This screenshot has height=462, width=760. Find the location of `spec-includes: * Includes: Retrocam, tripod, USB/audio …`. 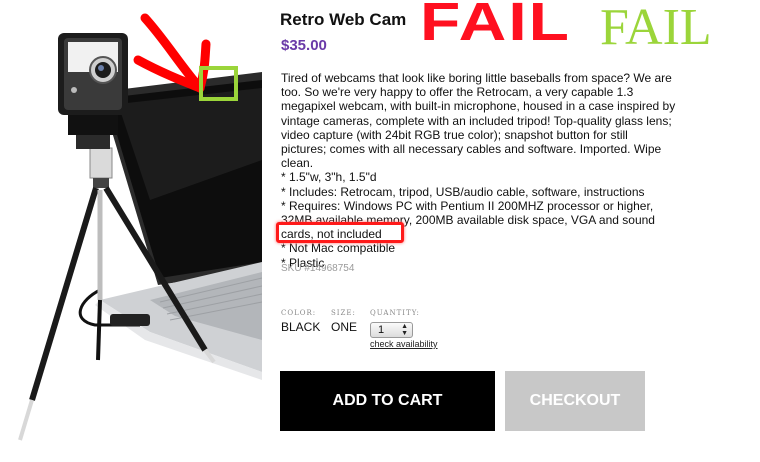

spec-includes: * Includes: Retrocam, tripod, USB/audio … is located at coordinates (463, 191).